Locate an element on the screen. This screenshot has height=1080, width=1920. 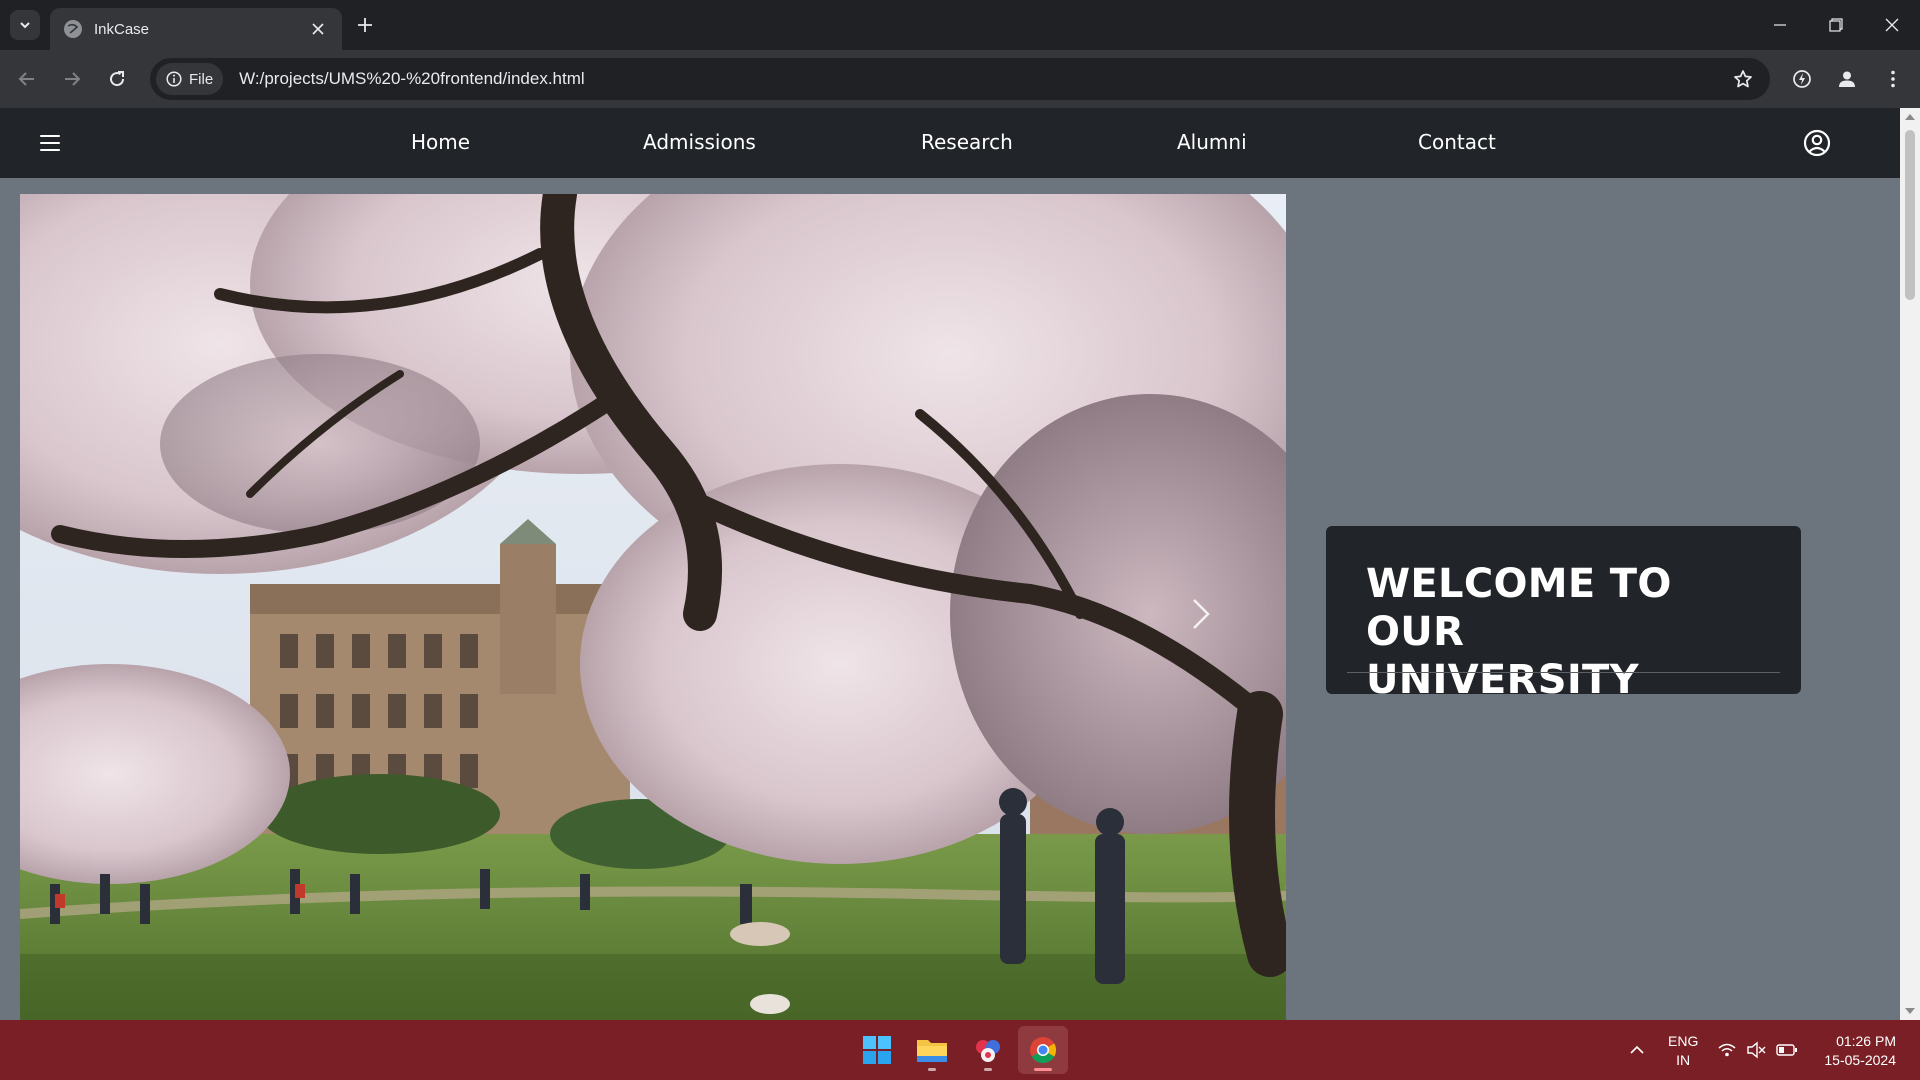
browser-menu-button is located at coordinates (1893, 79).